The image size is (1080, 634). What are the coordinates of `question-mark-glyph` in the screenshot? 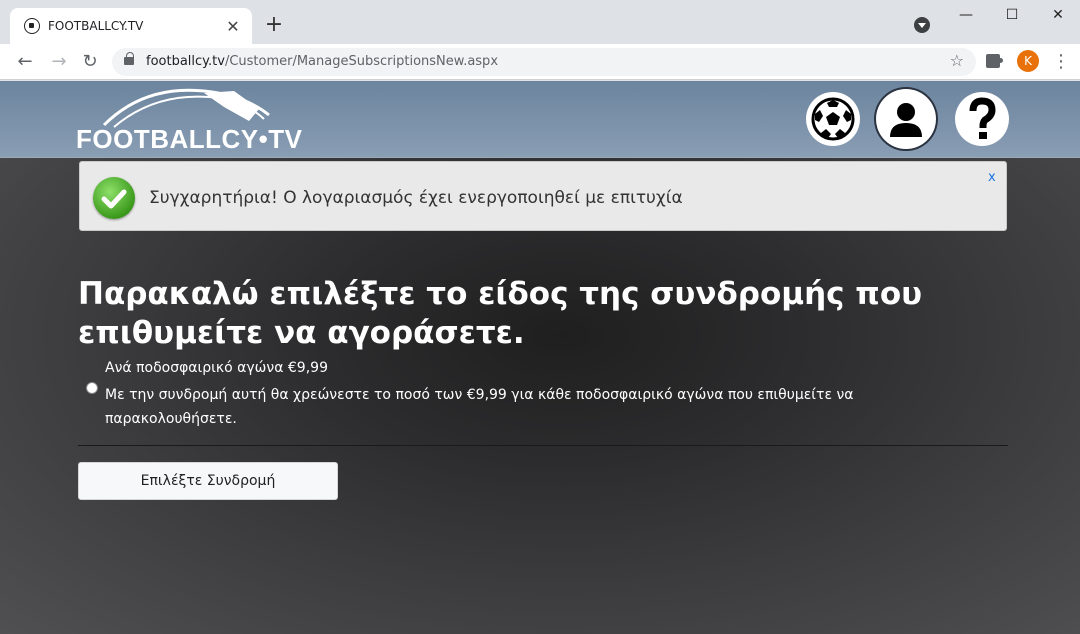 It's located at (982, 118).